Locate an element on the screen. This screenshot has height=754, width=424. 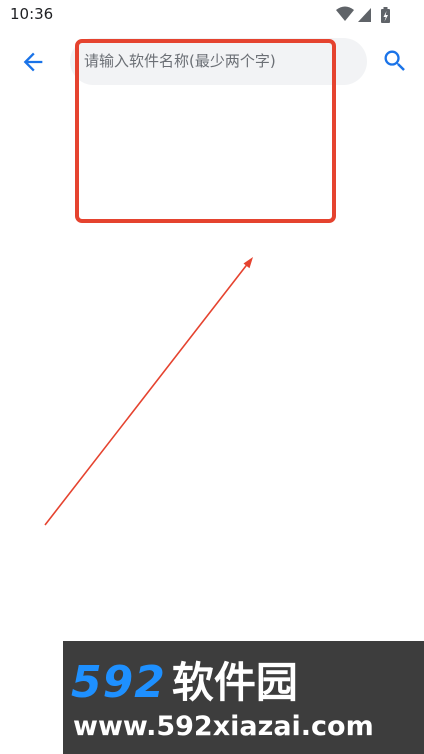
battery-charging-icon is located at coordinates (385, 15).